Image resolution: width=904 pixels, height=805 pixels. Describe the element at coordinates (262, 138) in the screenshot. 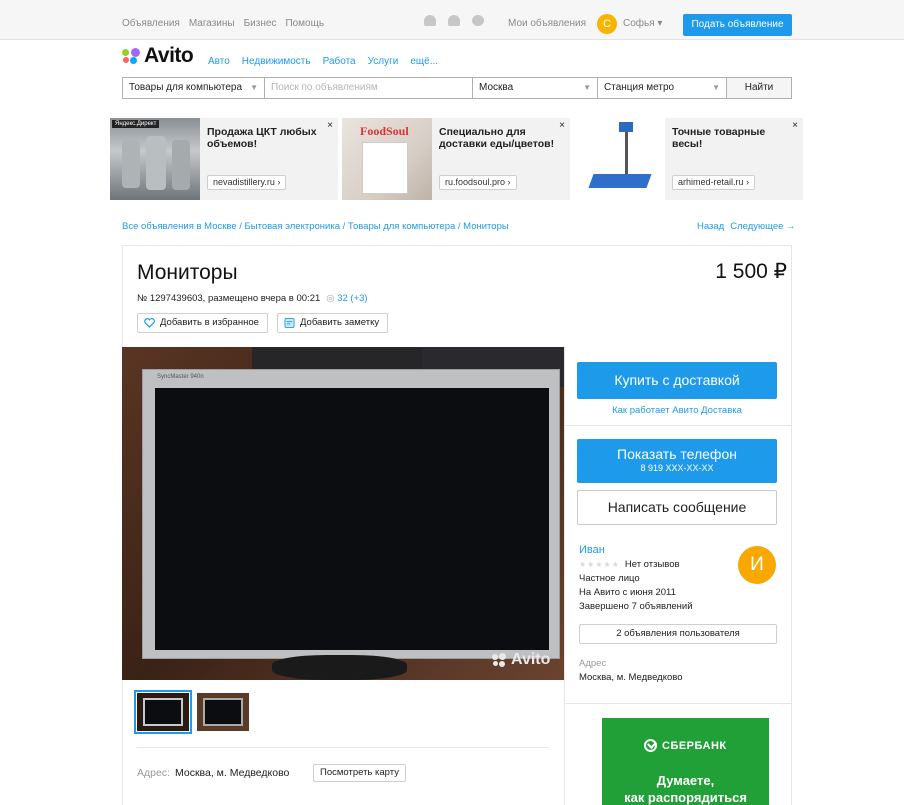

I see `ad-title: Продажа ЦКТ любых объемов!` at that location.